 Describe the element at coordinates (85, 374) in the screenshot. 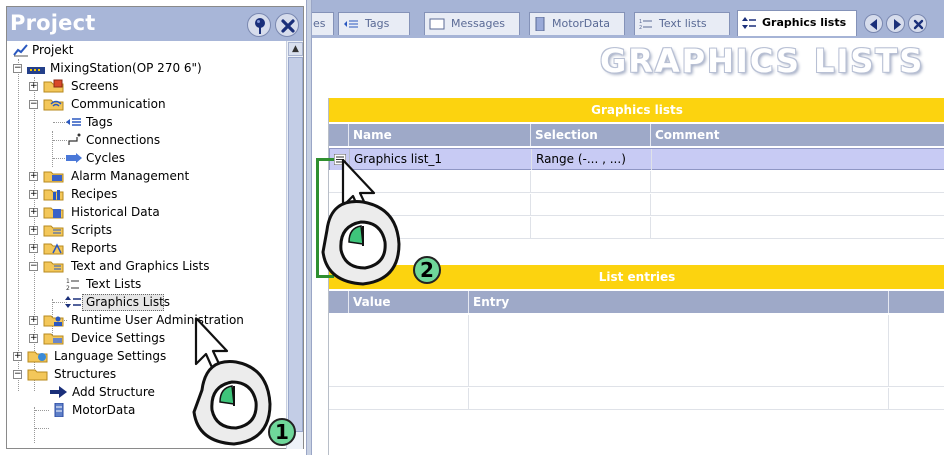

I see `tree-label: Structures` at that location.